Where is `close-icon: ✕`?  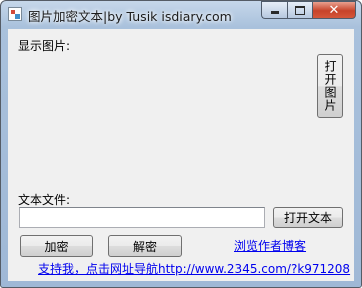
close-icon: ✕ is located at coordinates (334, 10).